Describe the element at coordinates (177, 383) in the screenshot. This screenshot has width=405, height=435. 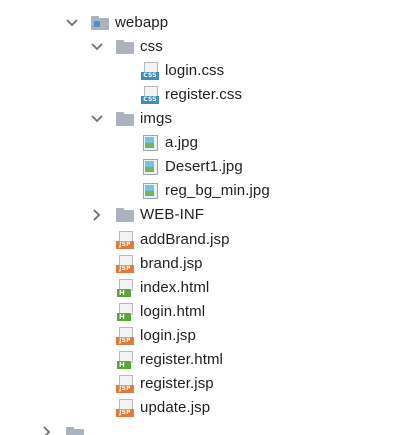
I see `tree-item-label: register.jsp` at that location.